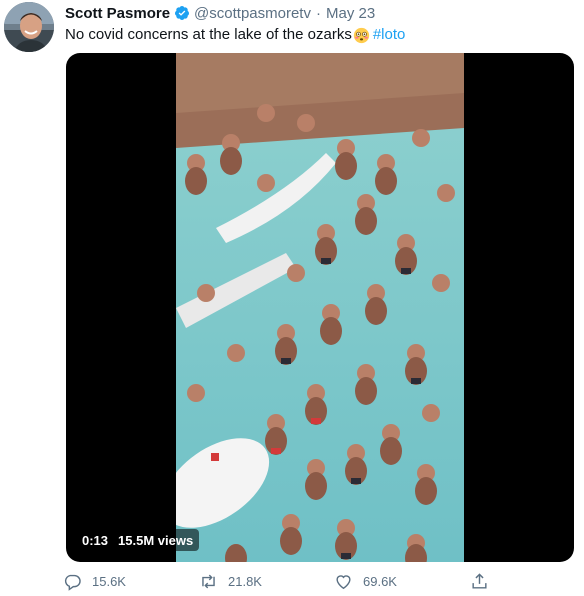  What do you see at coordinates (156, 540) in the screenshot?
I see `video-views: 15.5M views` at bounding box center [156, 540].